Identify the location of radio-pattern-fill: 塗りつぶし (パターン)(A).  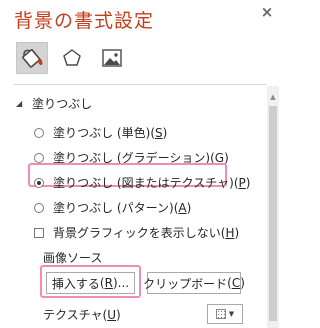
(112, 207).